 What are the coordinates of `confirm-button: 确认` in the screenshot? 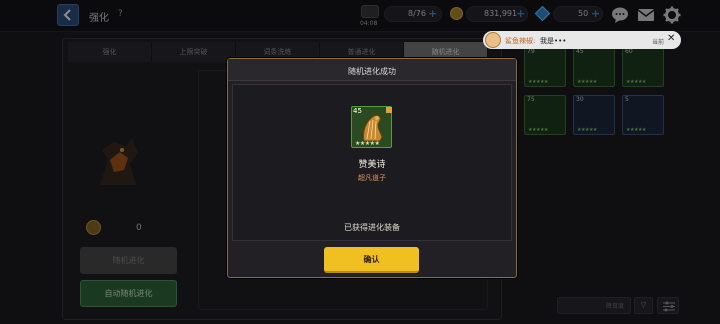 It's located at (371, 260).